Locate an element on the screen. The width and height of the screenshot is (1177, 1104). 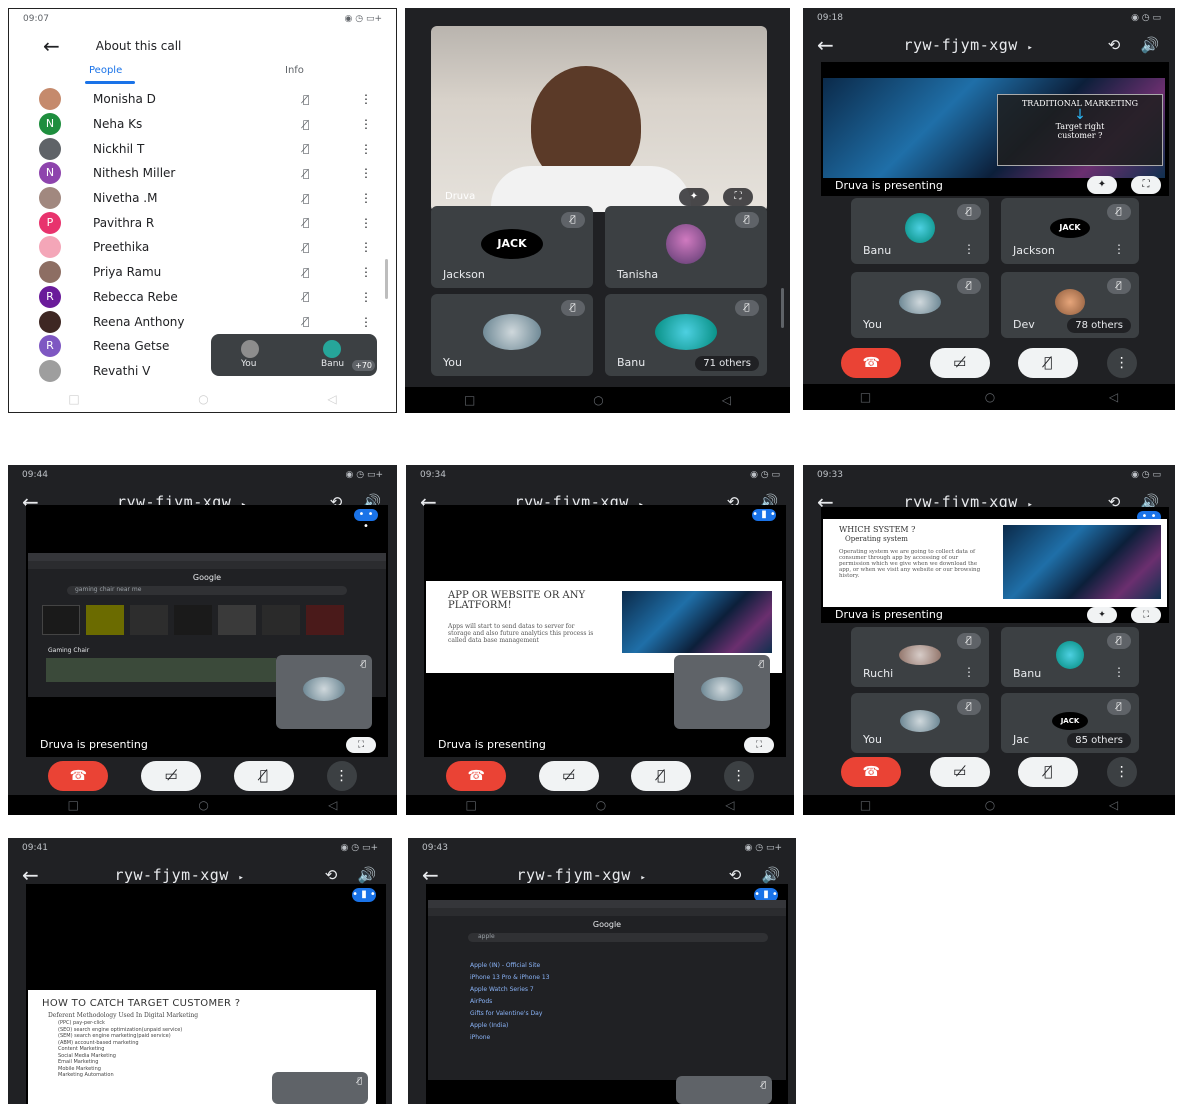
others-count: 85 others is located at coordinates (1099, 740).